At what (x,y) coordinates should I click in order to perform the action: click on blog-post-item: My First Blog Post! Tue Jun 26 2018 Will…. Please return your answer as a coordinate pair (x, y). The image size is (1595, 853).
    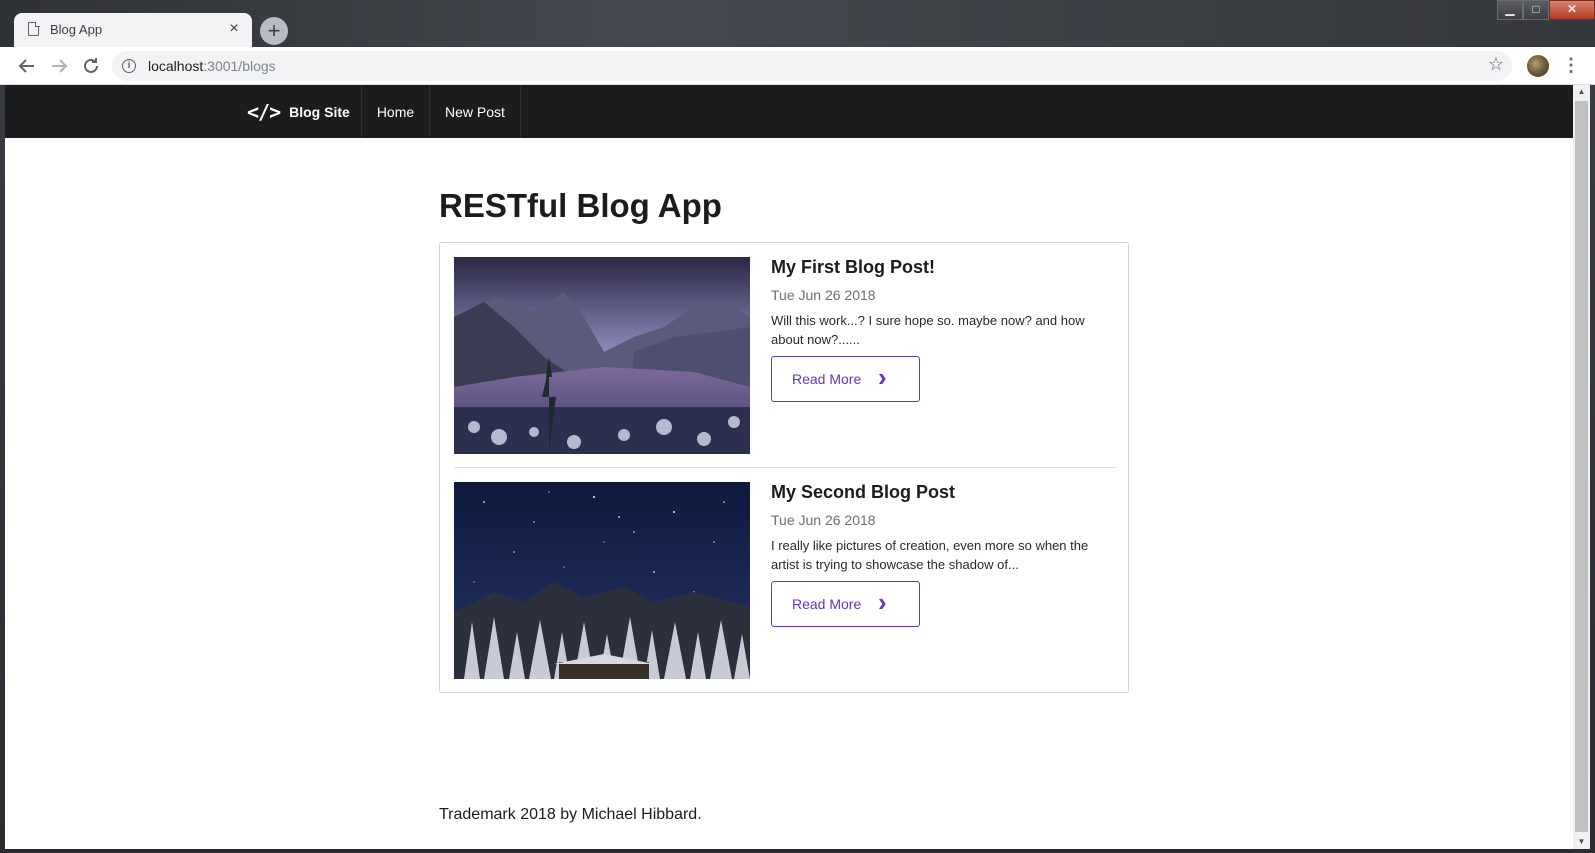
    Looking at the image, I should click on (785, 355).